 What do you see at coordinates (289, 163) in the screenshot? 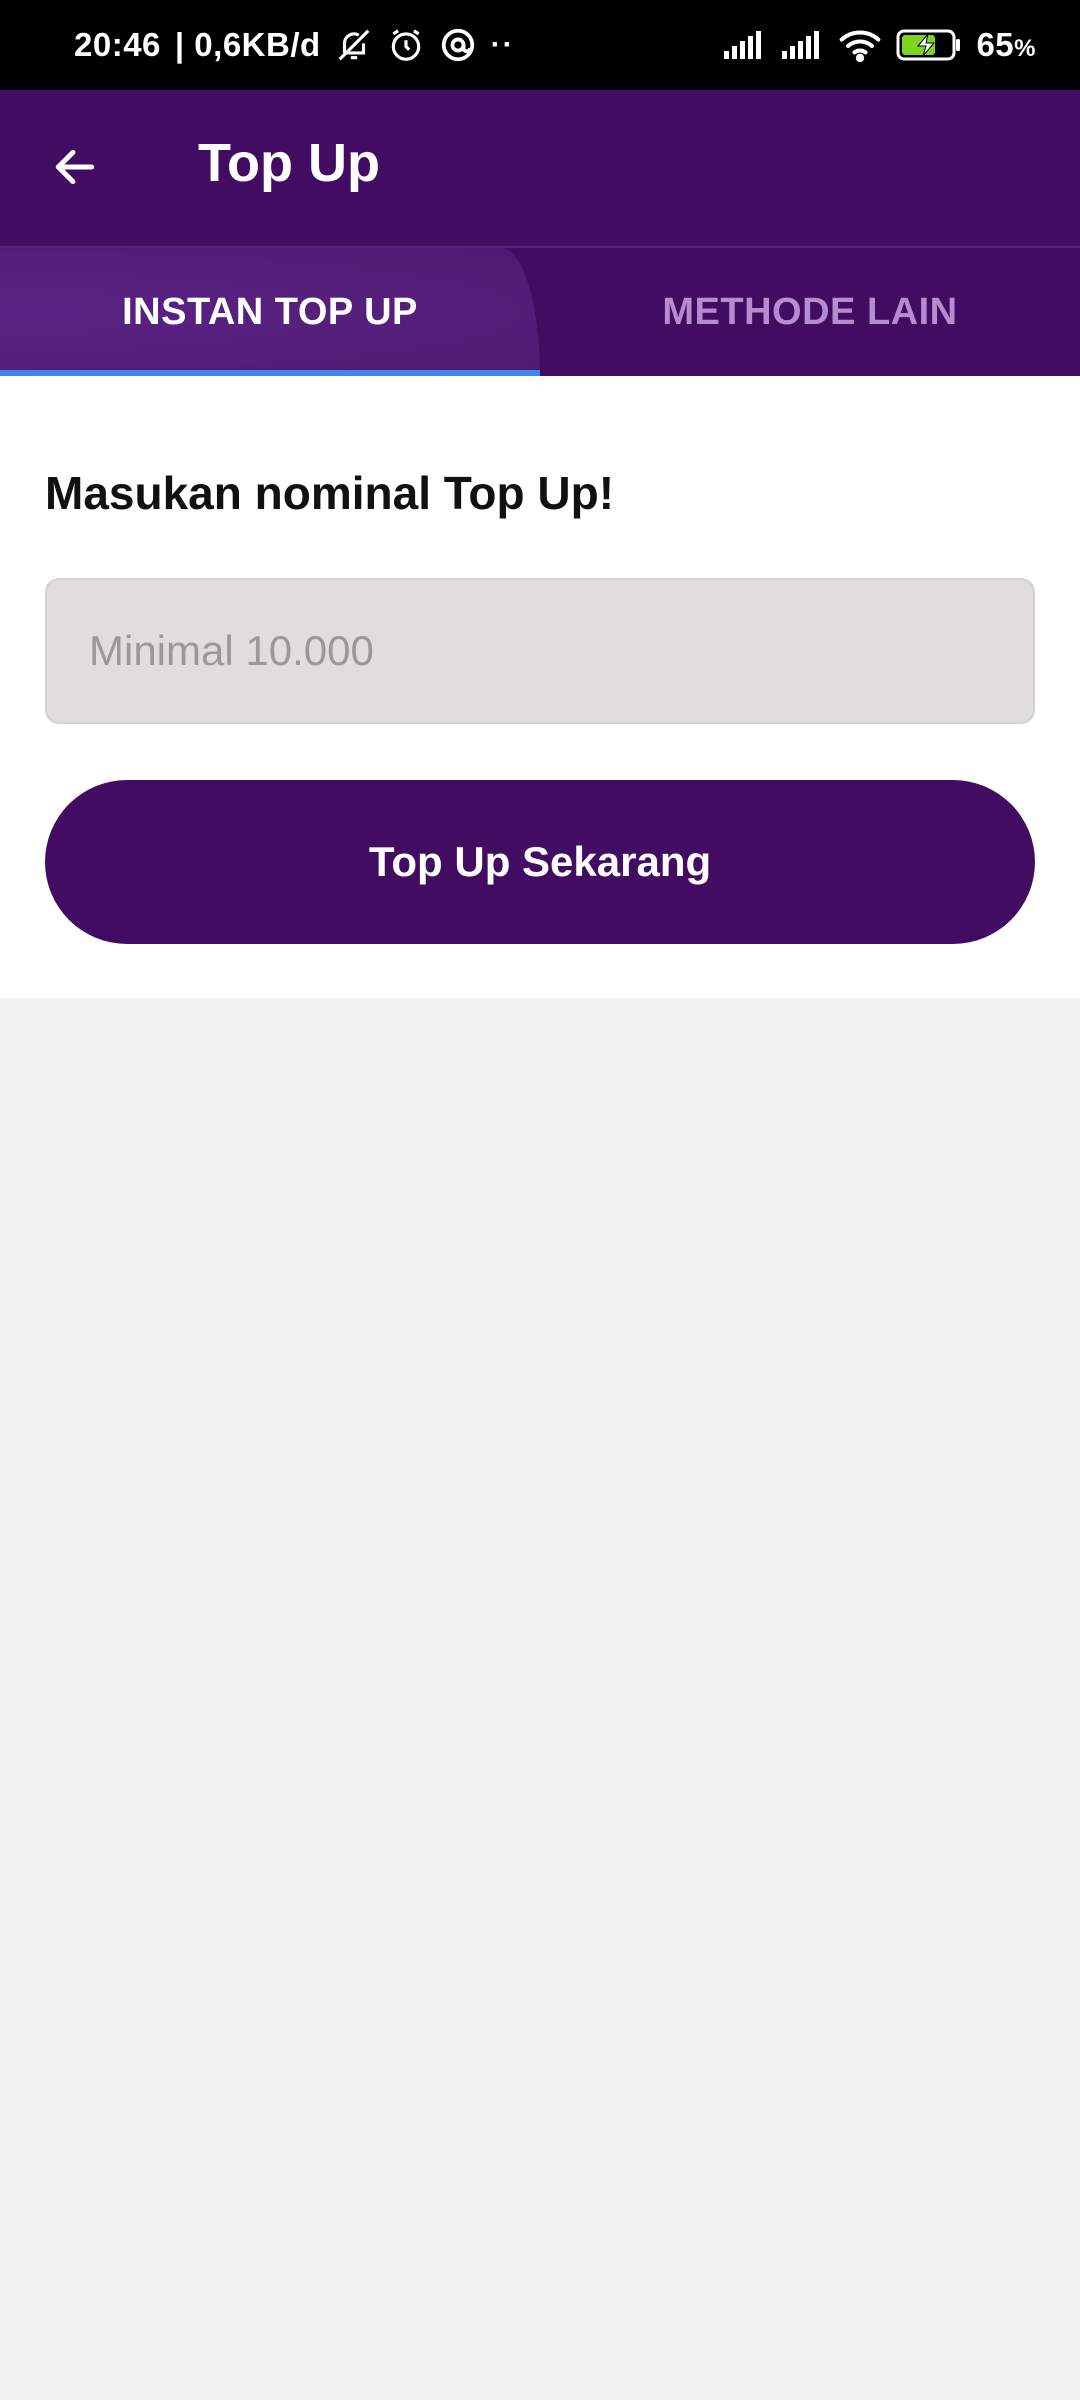
I see `page-title: Top Up` at bounding box center [289, 163].